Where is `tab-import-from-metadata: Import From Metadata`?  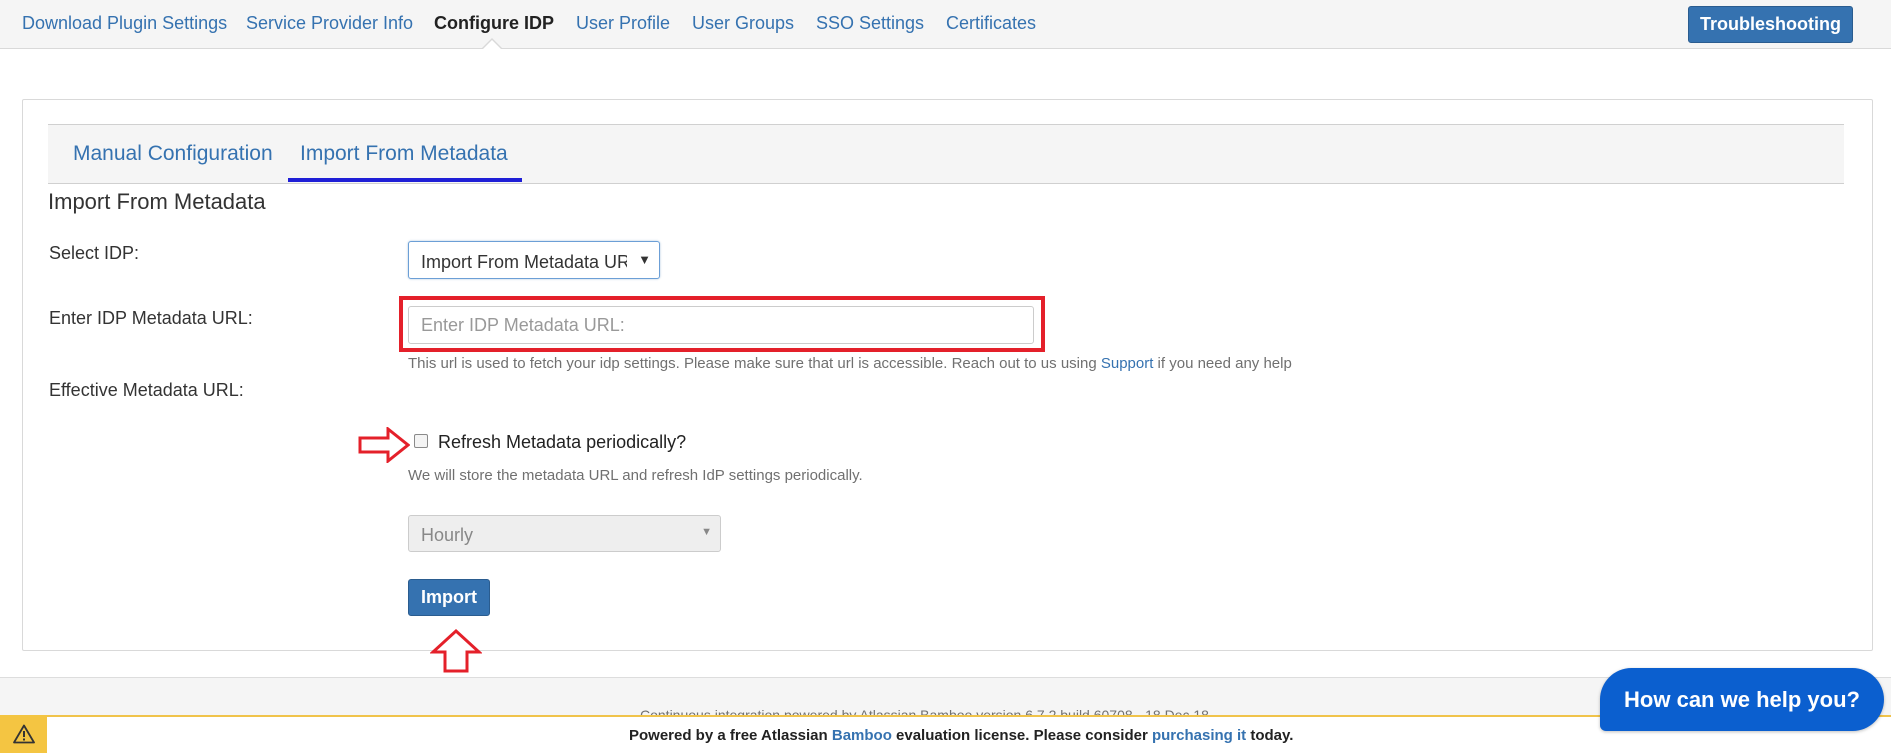
tab-import-from-metadata: Import From Metadata is located at coordinates (404, 154).